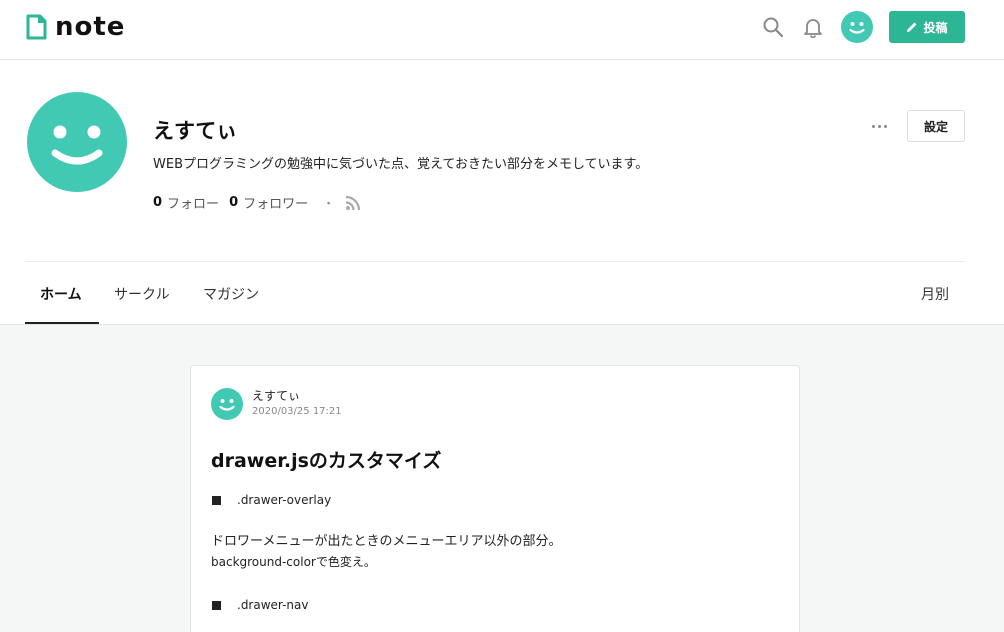 The height and width of the screenshot is (632, 1004). Describe the element at coordinates (353, 203) in the screenshot. I see `rss-icon` at that location.